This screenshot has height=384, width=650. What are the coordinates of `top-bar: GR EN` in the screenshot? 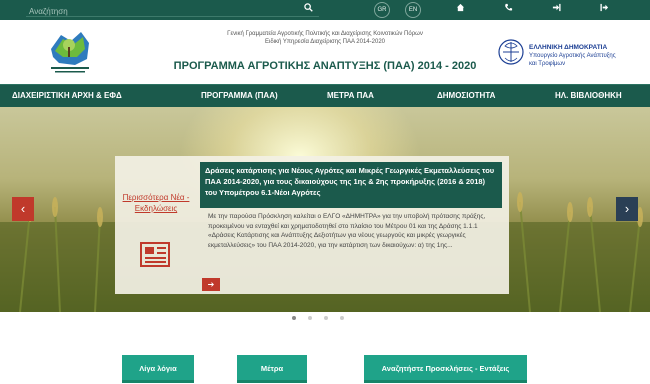 It's located at (325, 10).